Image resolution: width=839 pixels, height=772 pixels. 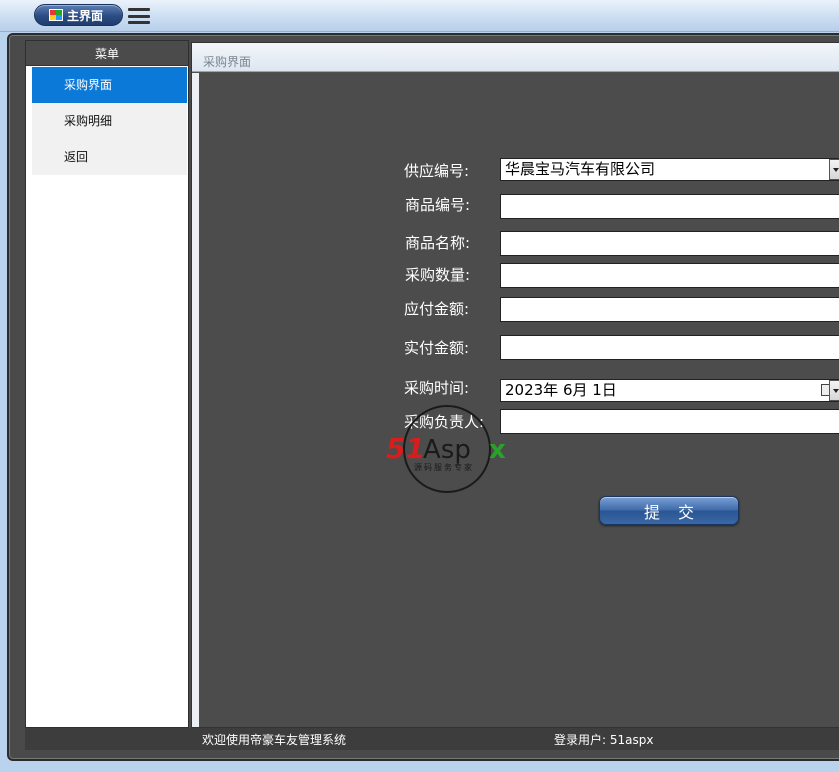 I want to click on watermark-brand-51: 51, so click(x=405, y=448).